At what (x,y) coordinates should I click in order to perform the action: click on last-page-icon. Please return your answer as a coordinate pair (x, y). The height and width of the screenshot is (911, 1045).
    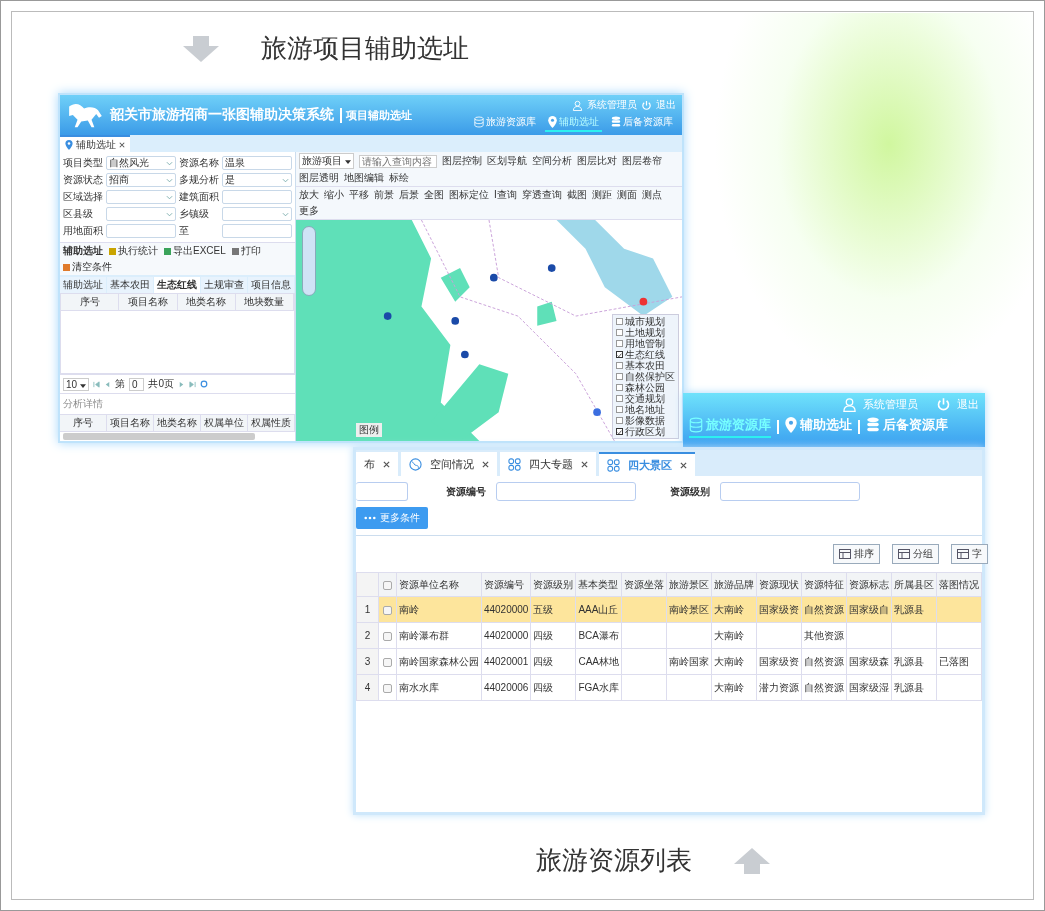
    Looking at the image, I should click on (193, 384).